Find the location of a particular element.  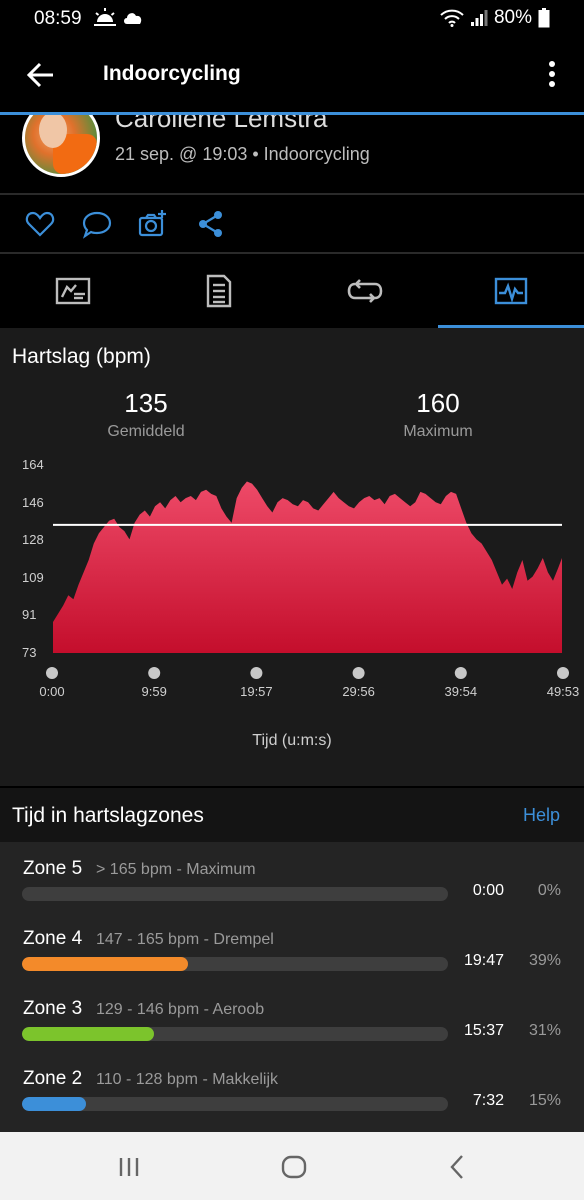

chart-pulse-icon is located at coordinates (511, 291).